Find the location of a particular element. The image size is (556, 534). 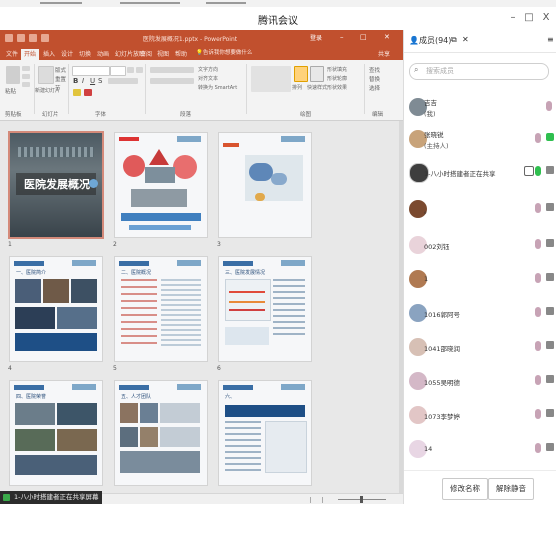

paste-icon is located at coordinates (13, 75).